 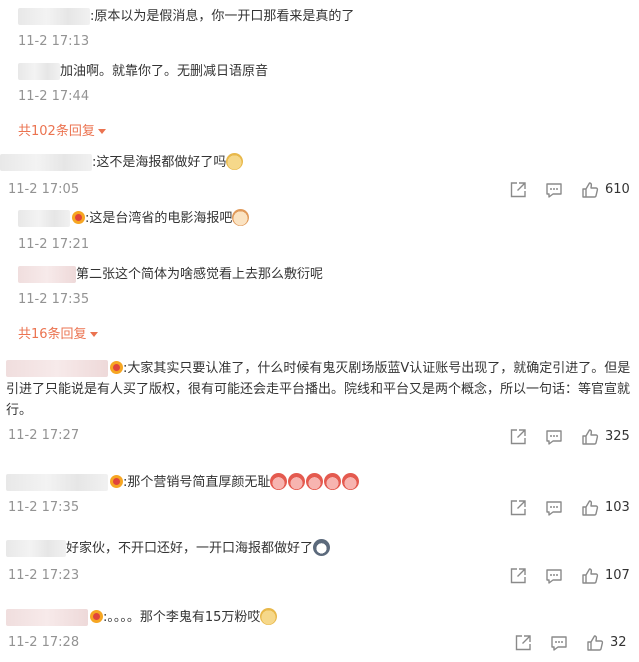 I want to click on timestamp: 11-2 17:28, so click(x=44, y=642).